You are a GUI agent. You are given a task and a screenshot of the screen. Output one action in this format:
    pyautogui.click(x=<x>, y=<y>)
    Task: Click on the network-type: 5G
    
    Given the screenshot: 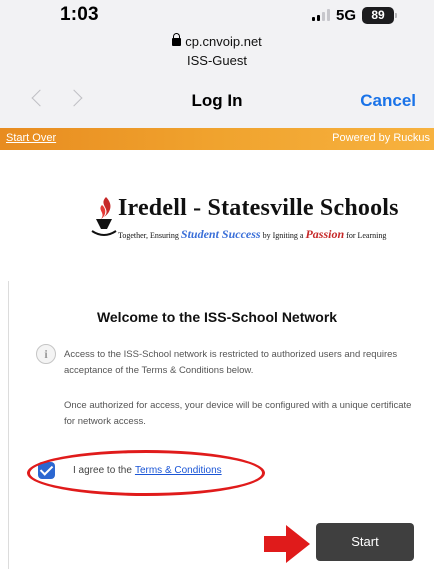 What is the action you would take?
    pyautogui.click(x=346, y=15)
    